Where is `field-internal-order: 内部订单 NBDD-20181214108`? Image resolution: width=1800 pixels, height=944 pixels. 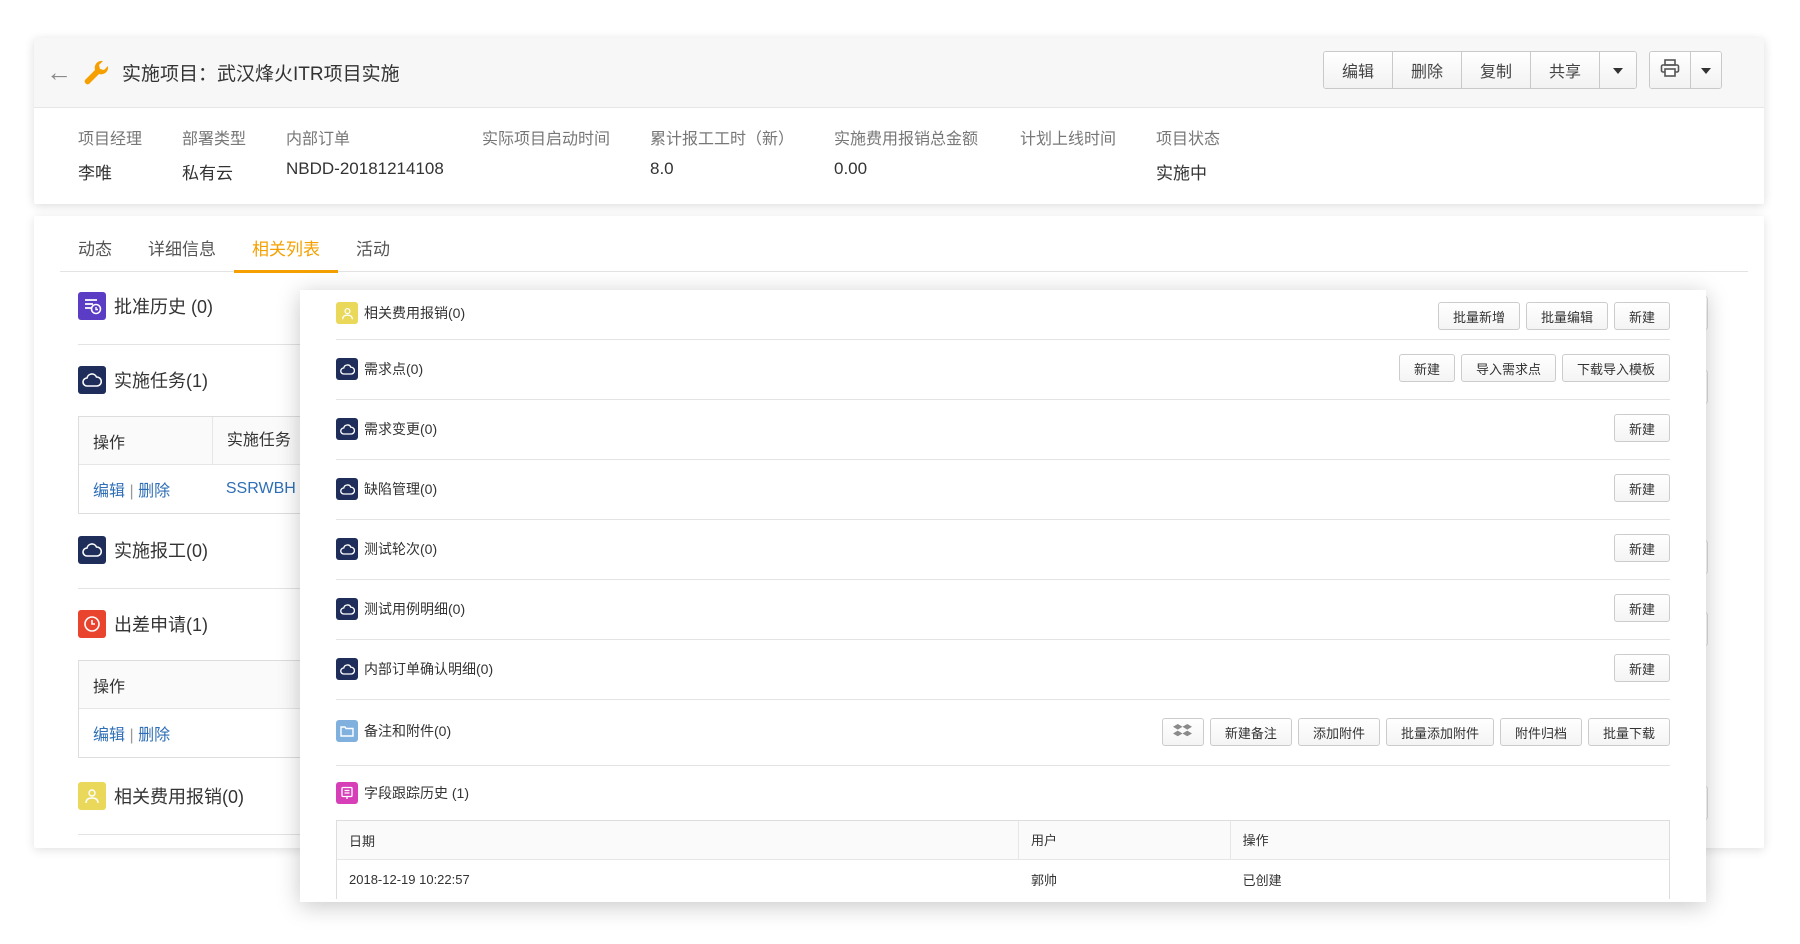 field-internal-order: 内部订单 NBDD-20181214108 is located at coordinates (366, 153).